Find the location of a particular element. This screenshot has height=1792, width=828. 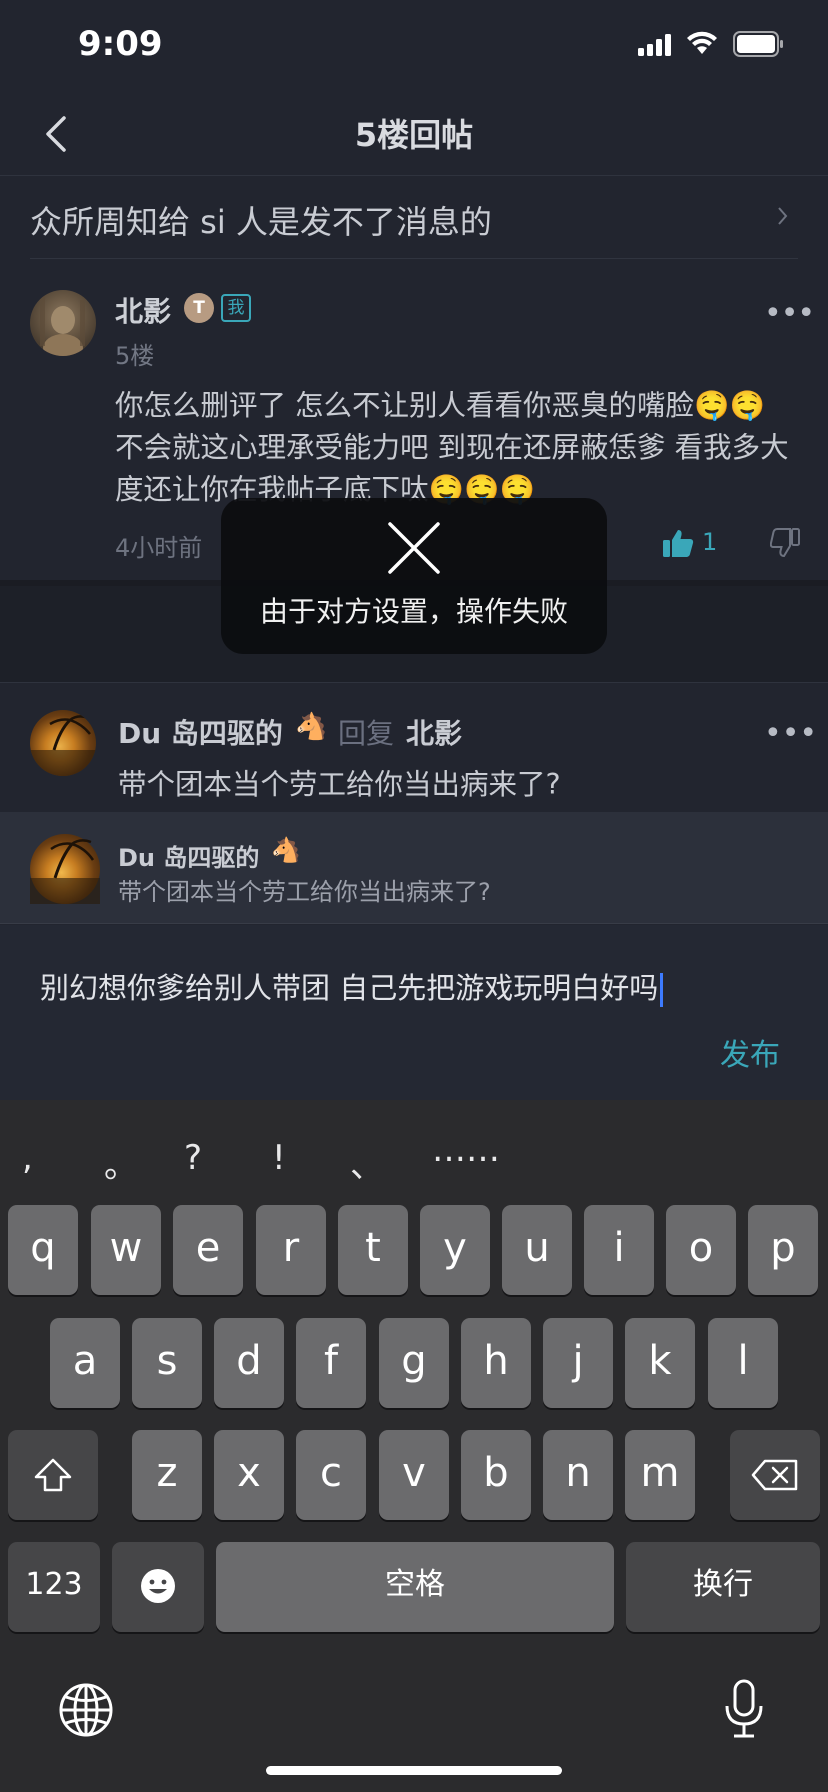

key-m: m is located at coordinates (660, 1475).